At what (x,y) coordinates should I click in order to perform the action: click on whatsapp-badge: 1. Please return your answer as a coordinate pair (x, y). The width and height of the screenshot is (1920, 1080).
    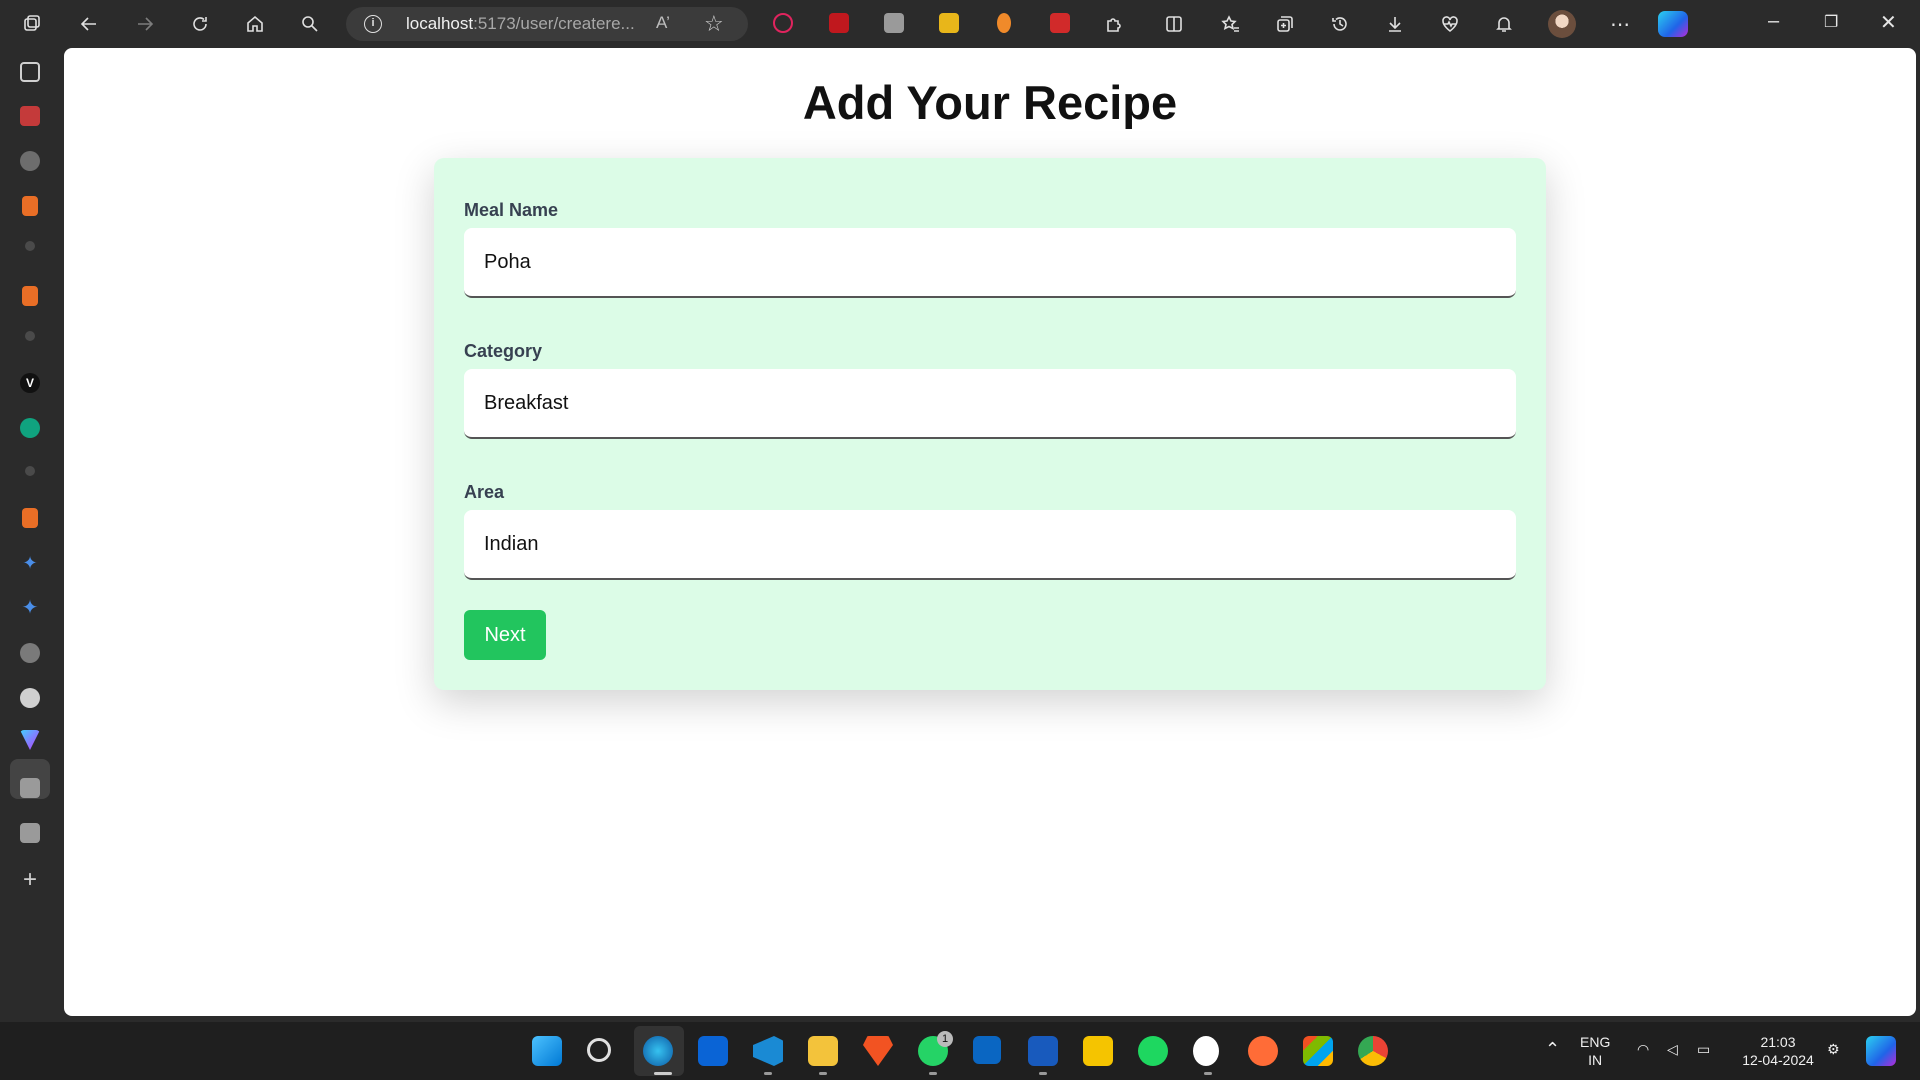
    Looking at the image, I should click on (945, 1039).